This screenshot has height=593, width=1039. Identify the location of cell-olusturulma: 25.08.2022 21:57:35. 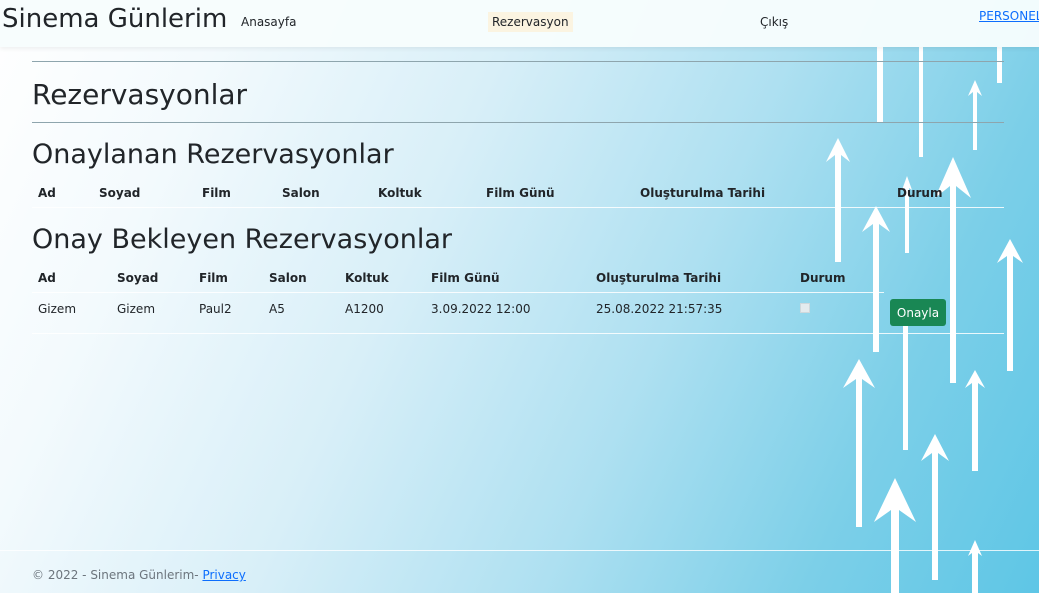
(659, 309).